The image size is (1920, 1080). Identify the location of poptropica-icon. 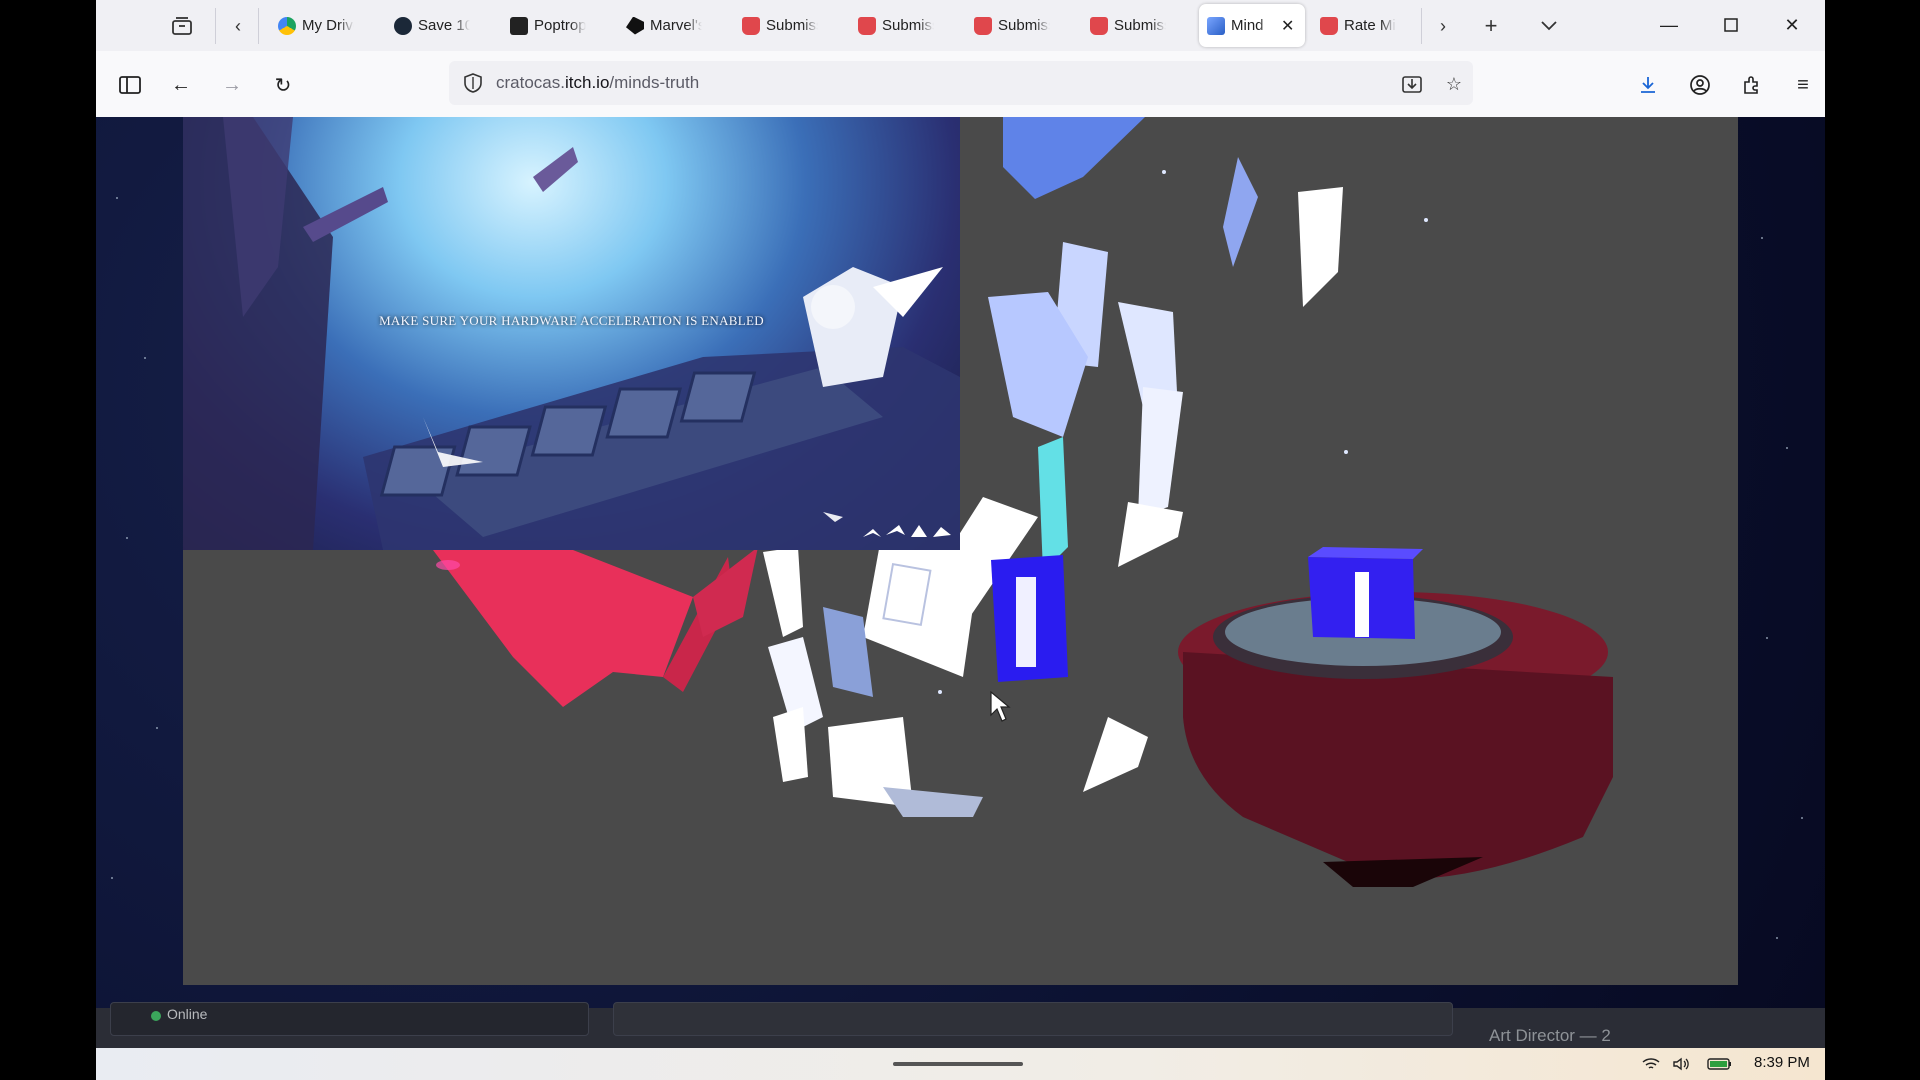
(519, 25).